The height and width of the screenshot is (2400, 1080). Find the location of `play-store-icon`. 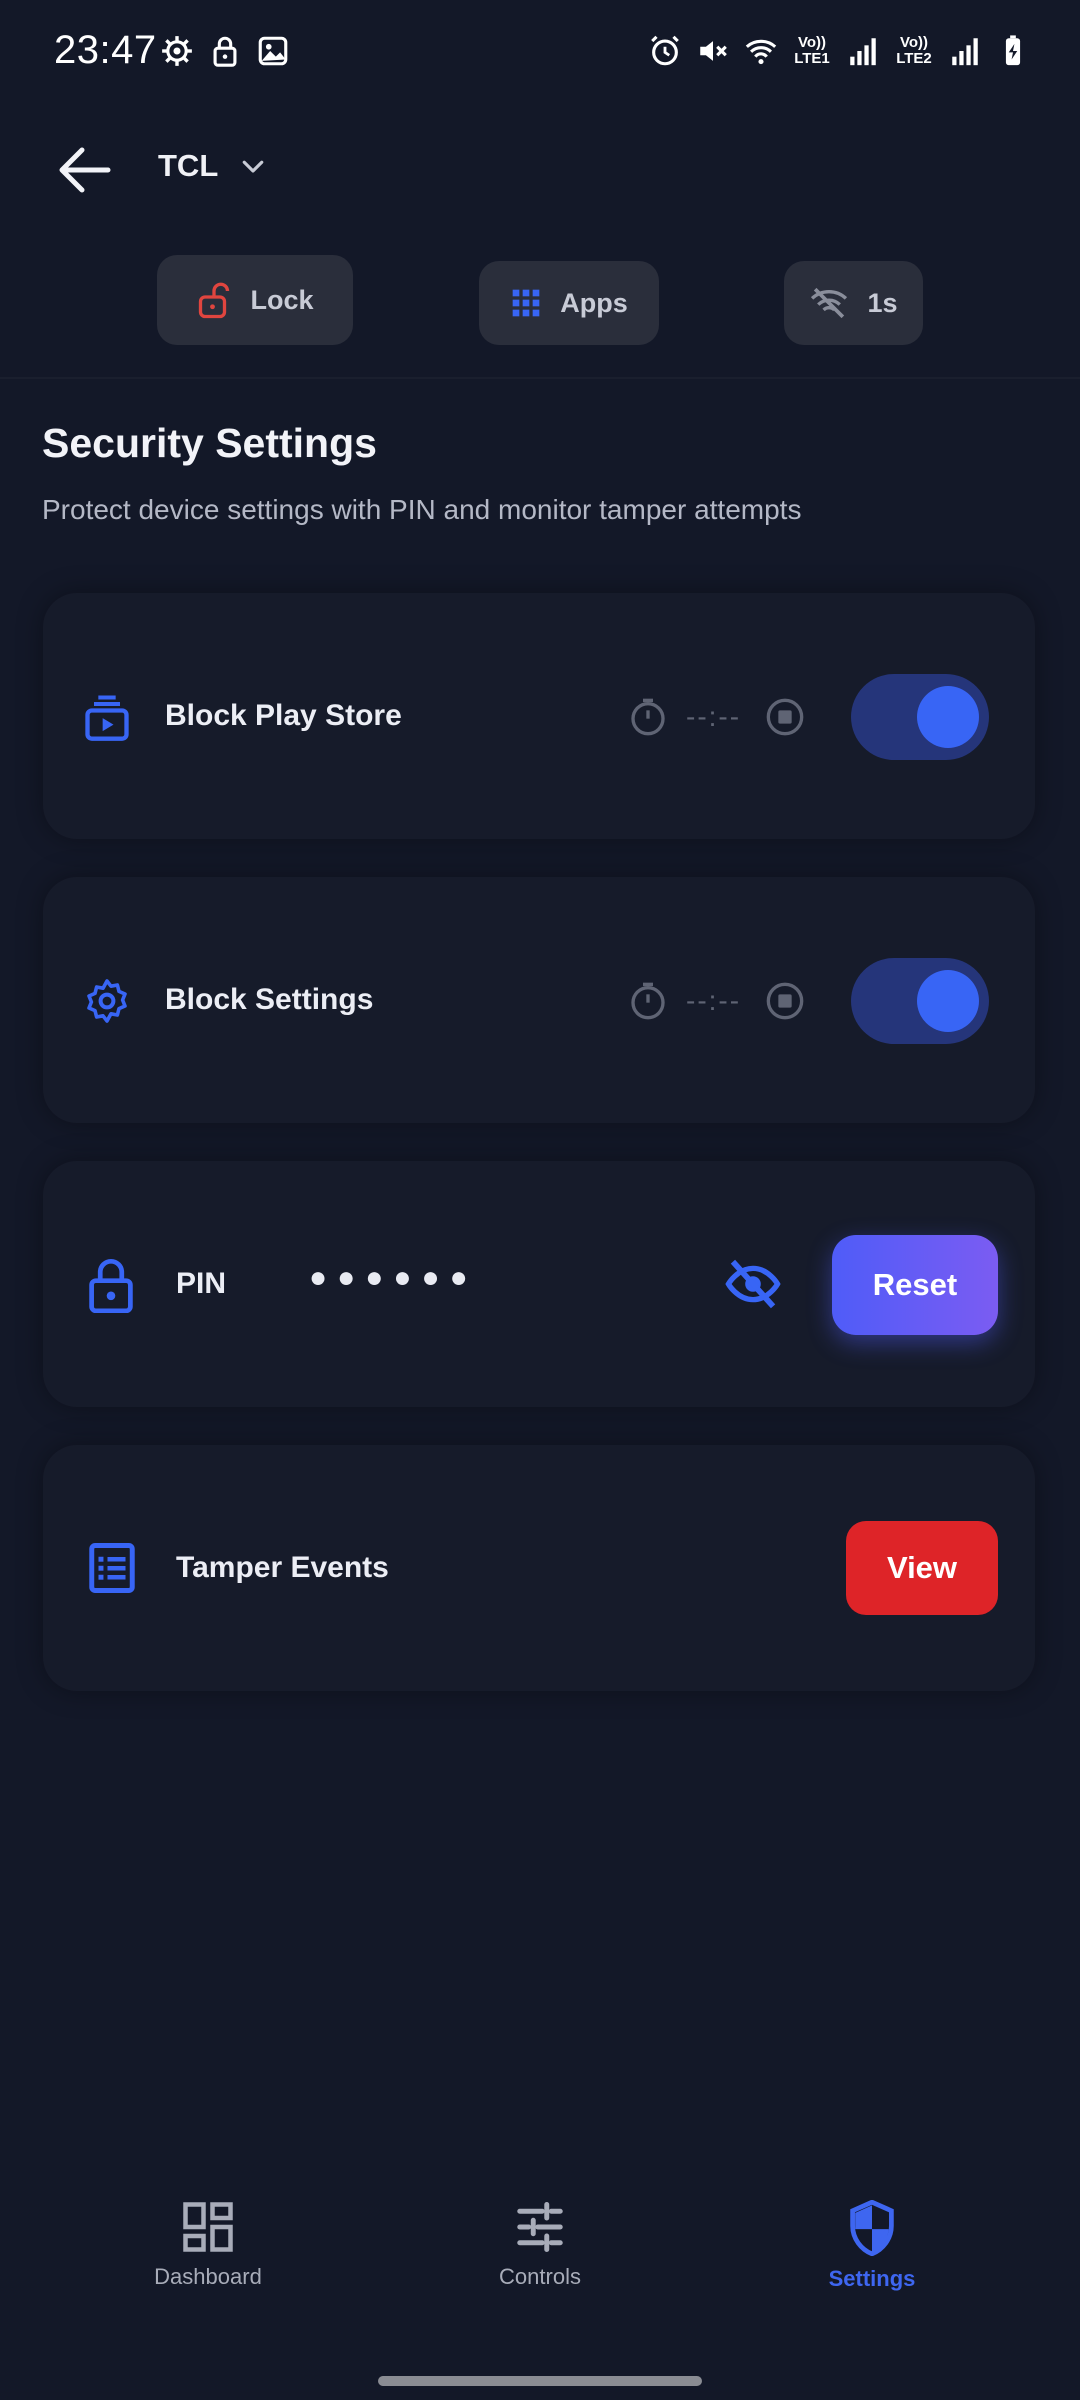

play-store-icon is located at coordinates (107, 718).